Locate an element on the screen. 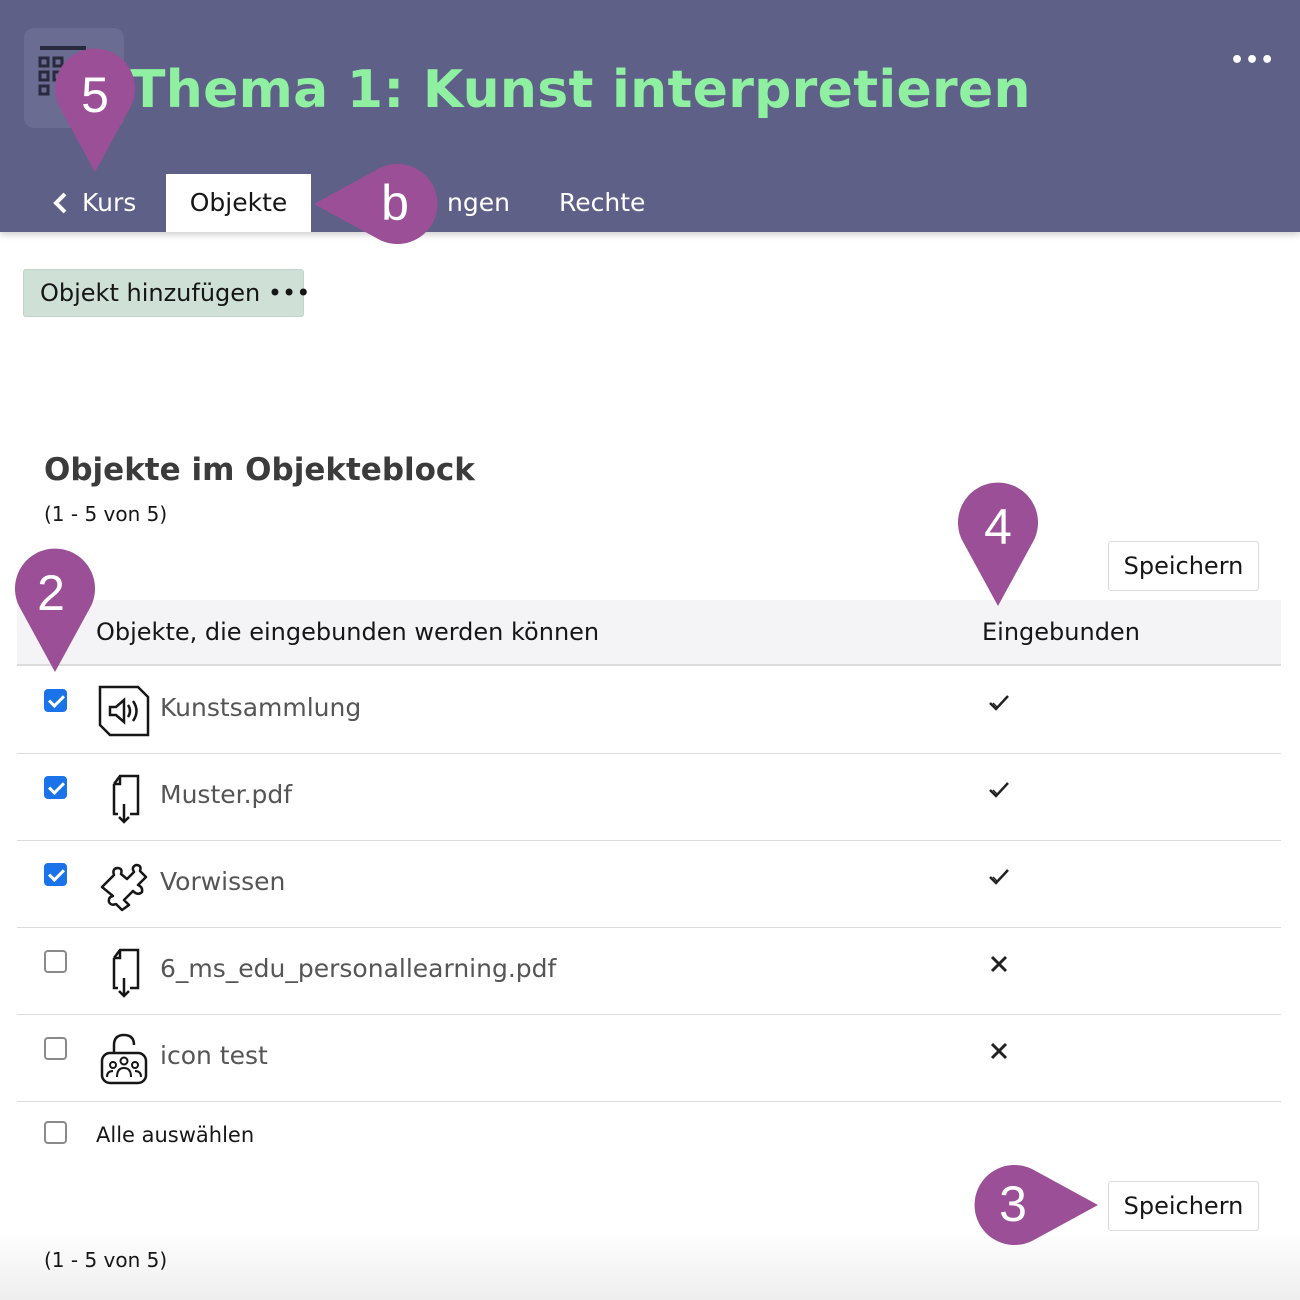 This screenshot has width=1300, height=1300. annotation-number: 5 is located at coordinates (95, 95).